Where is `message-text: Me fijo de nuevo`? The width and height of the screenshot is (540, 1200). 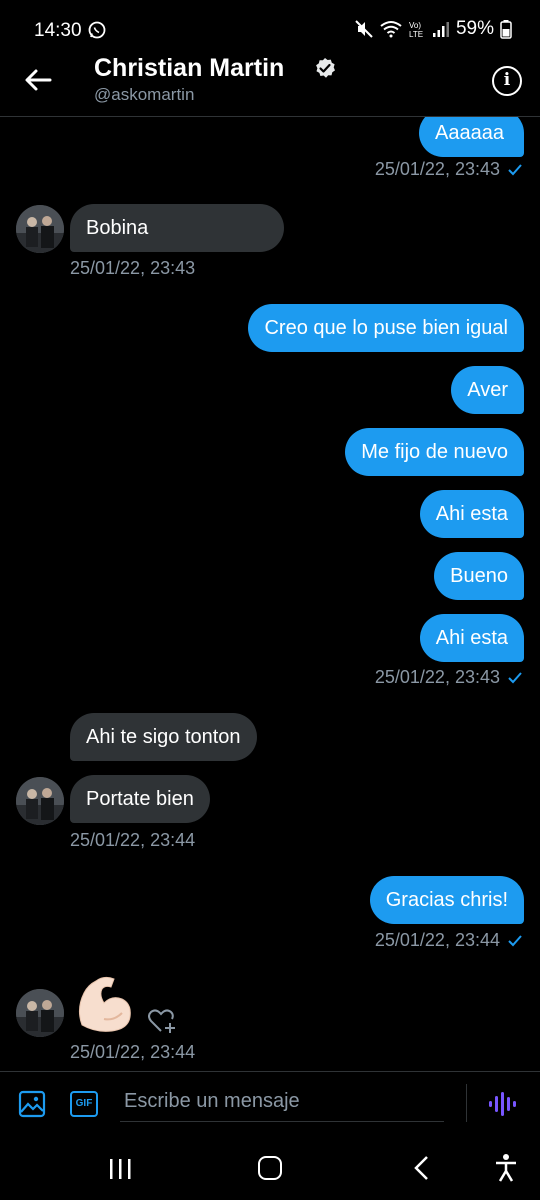
message-text: Me fijo de nuevo is located at coordinates (434, 452).